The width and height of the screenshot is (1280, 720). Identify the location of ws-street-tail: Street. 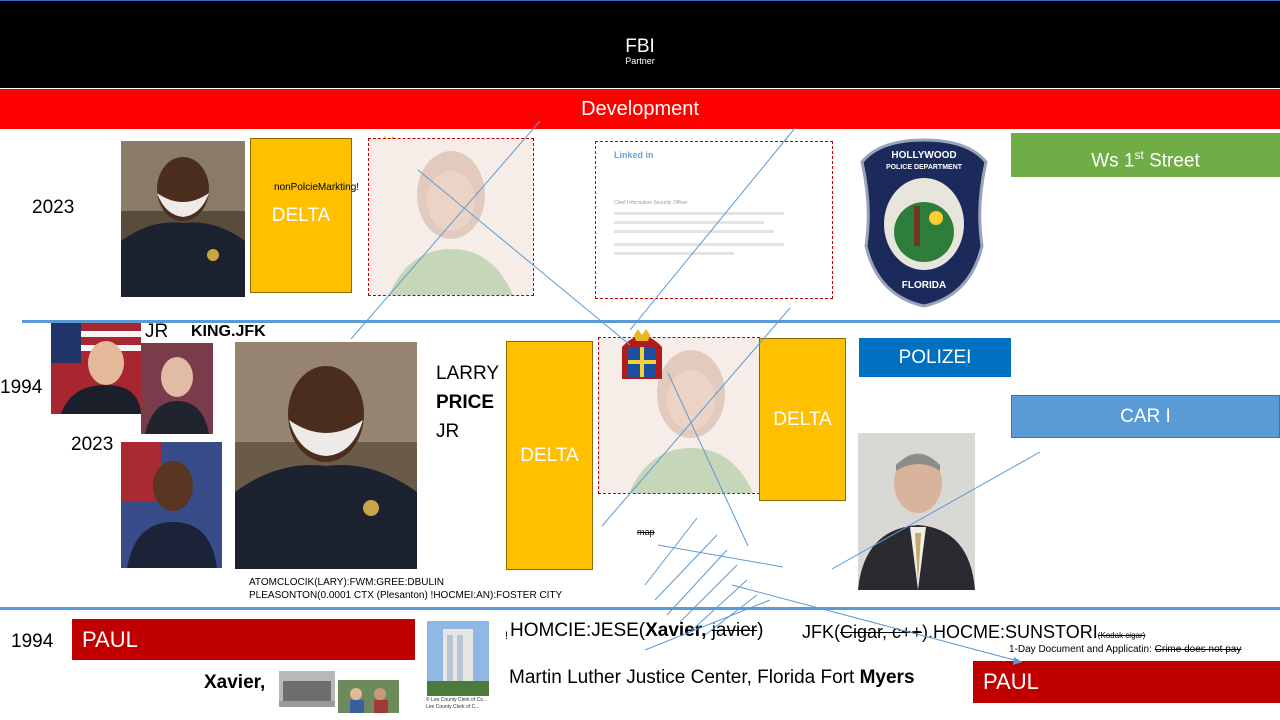
(1171, 161).